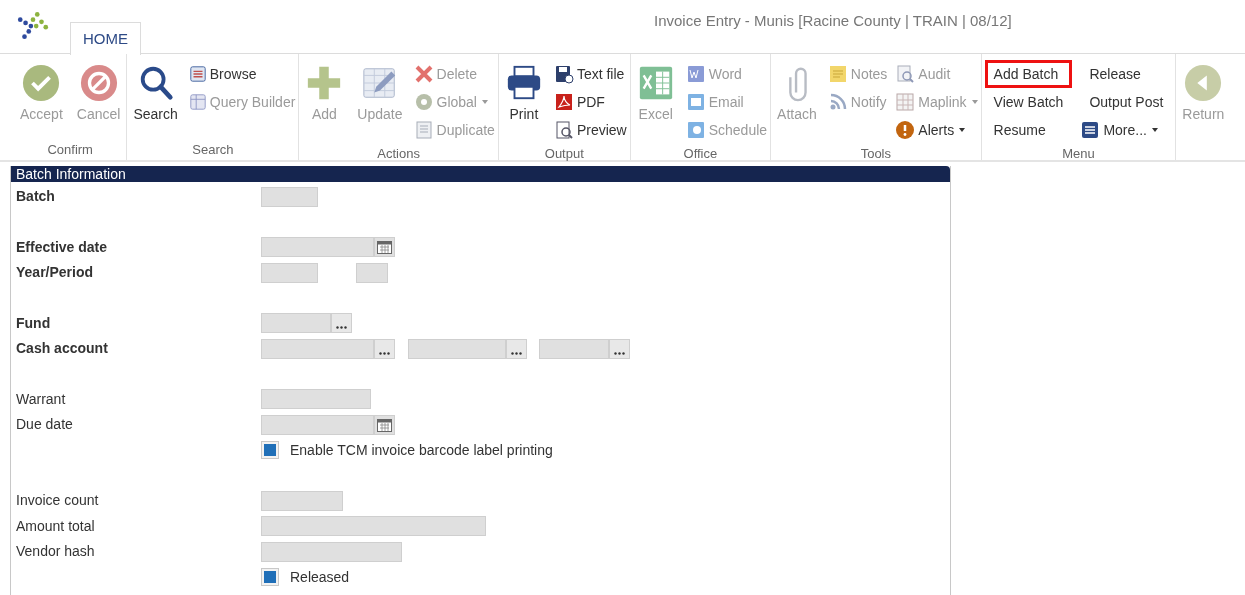  What do you see at coordinates (1126, 102) in the screenshot?
I see `menu-link: Output Post` at bounding box center [1126, 102].